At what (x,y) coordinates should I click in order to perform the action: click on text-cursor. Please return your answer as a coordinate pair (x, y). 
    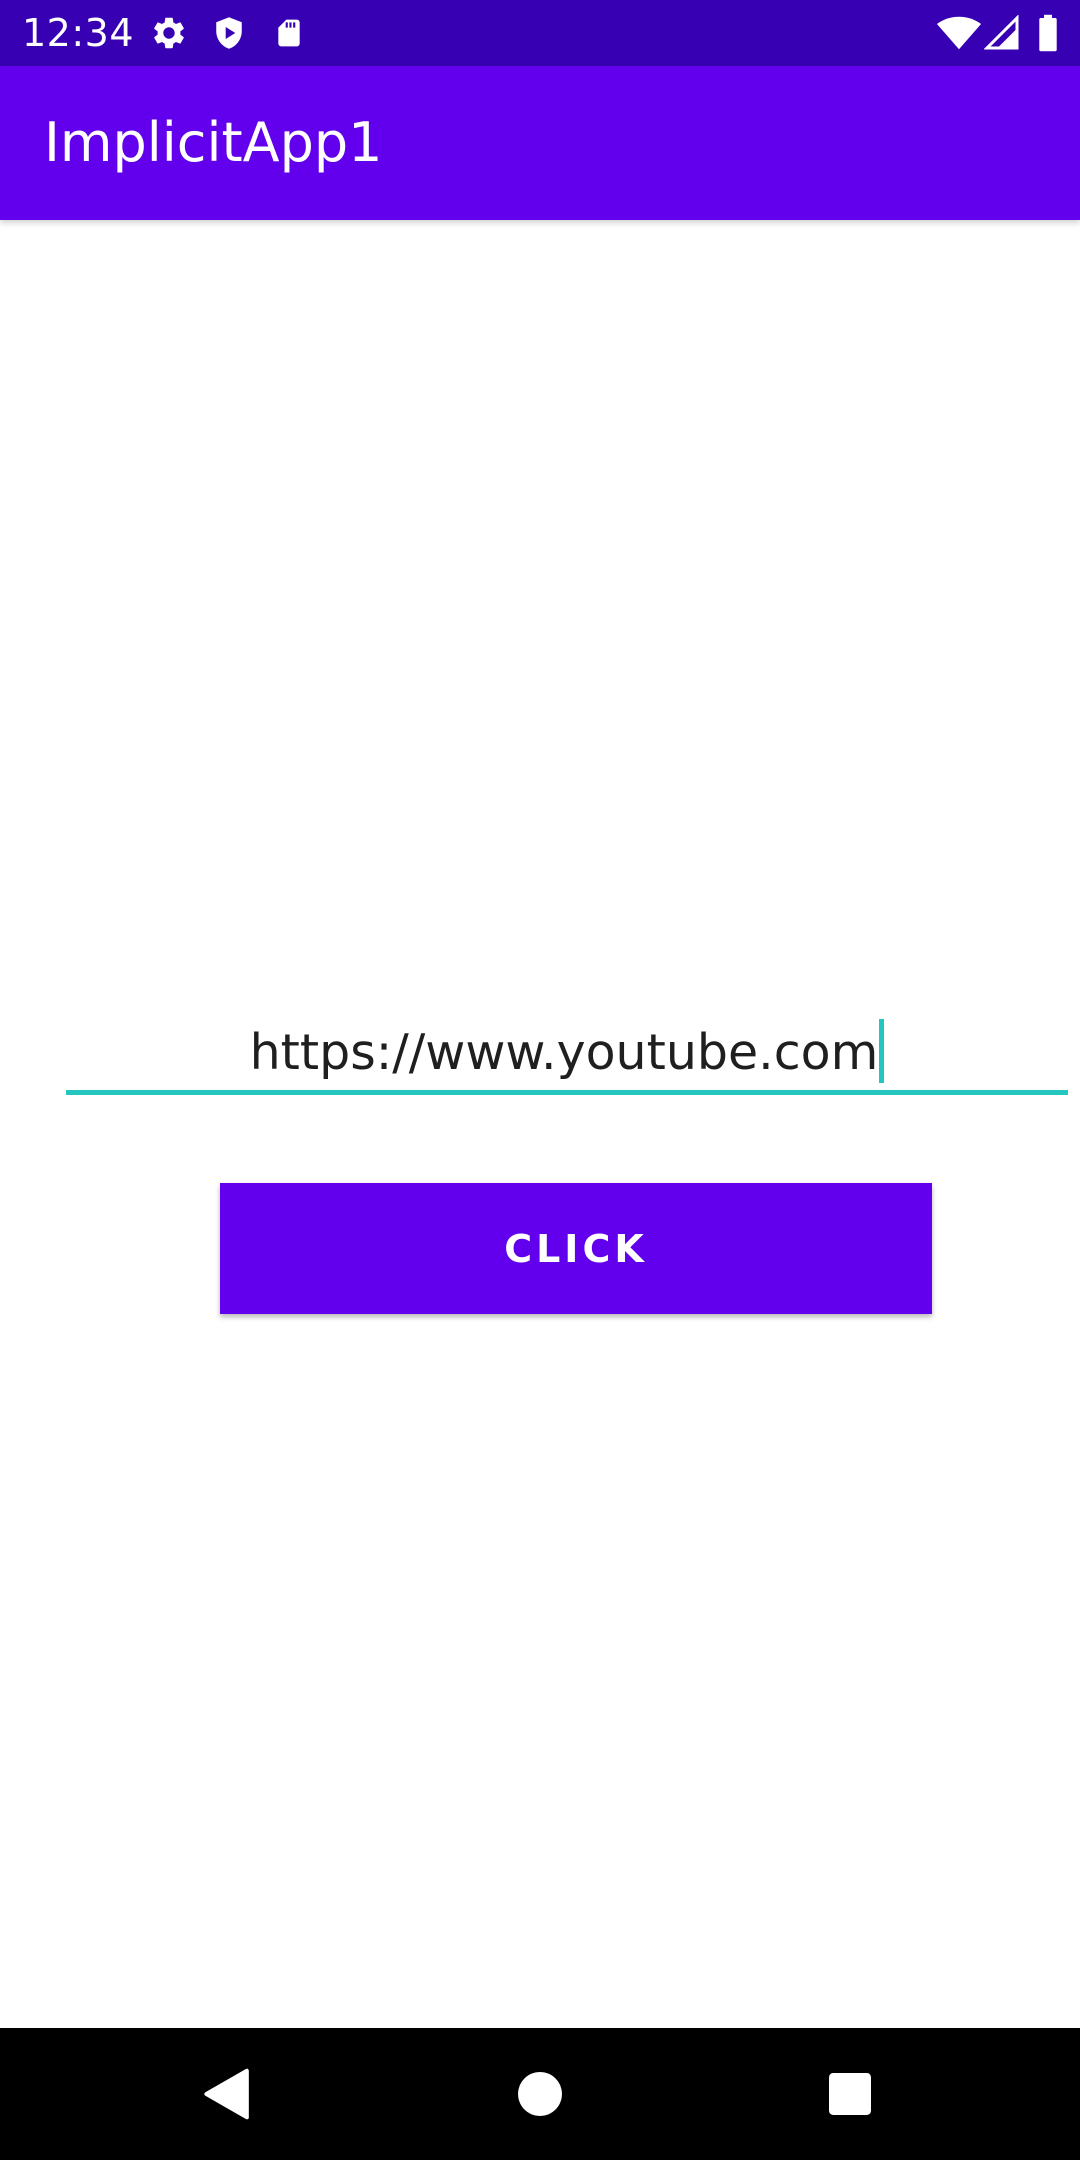
    Looking at the image, I should click on (882, 1051).